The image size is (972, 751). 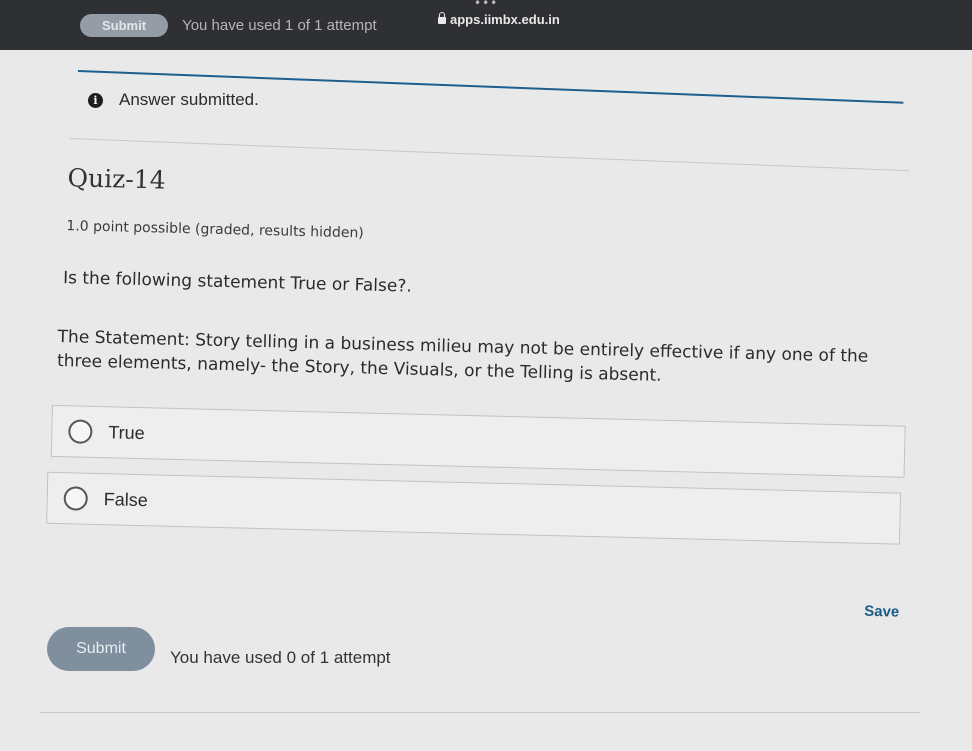 I want to click on bottom-divider, so click(x=480, y=712).